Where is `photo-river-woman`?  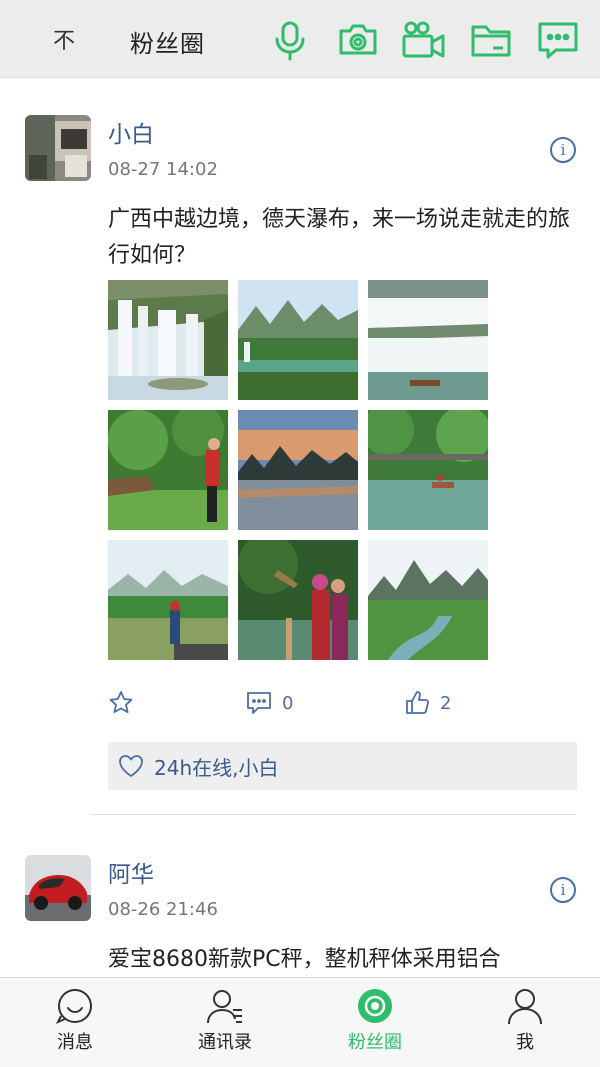 photo-river-woman is located at coordinates (168, 600).